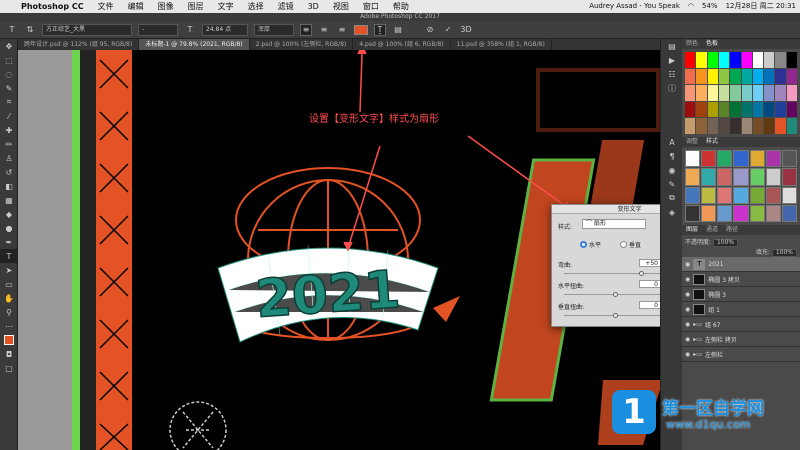  What do you see at coordinates (712, 44) in the screenshot?
I see `tab-swatches: 色板` at bounding box center [712, 44].